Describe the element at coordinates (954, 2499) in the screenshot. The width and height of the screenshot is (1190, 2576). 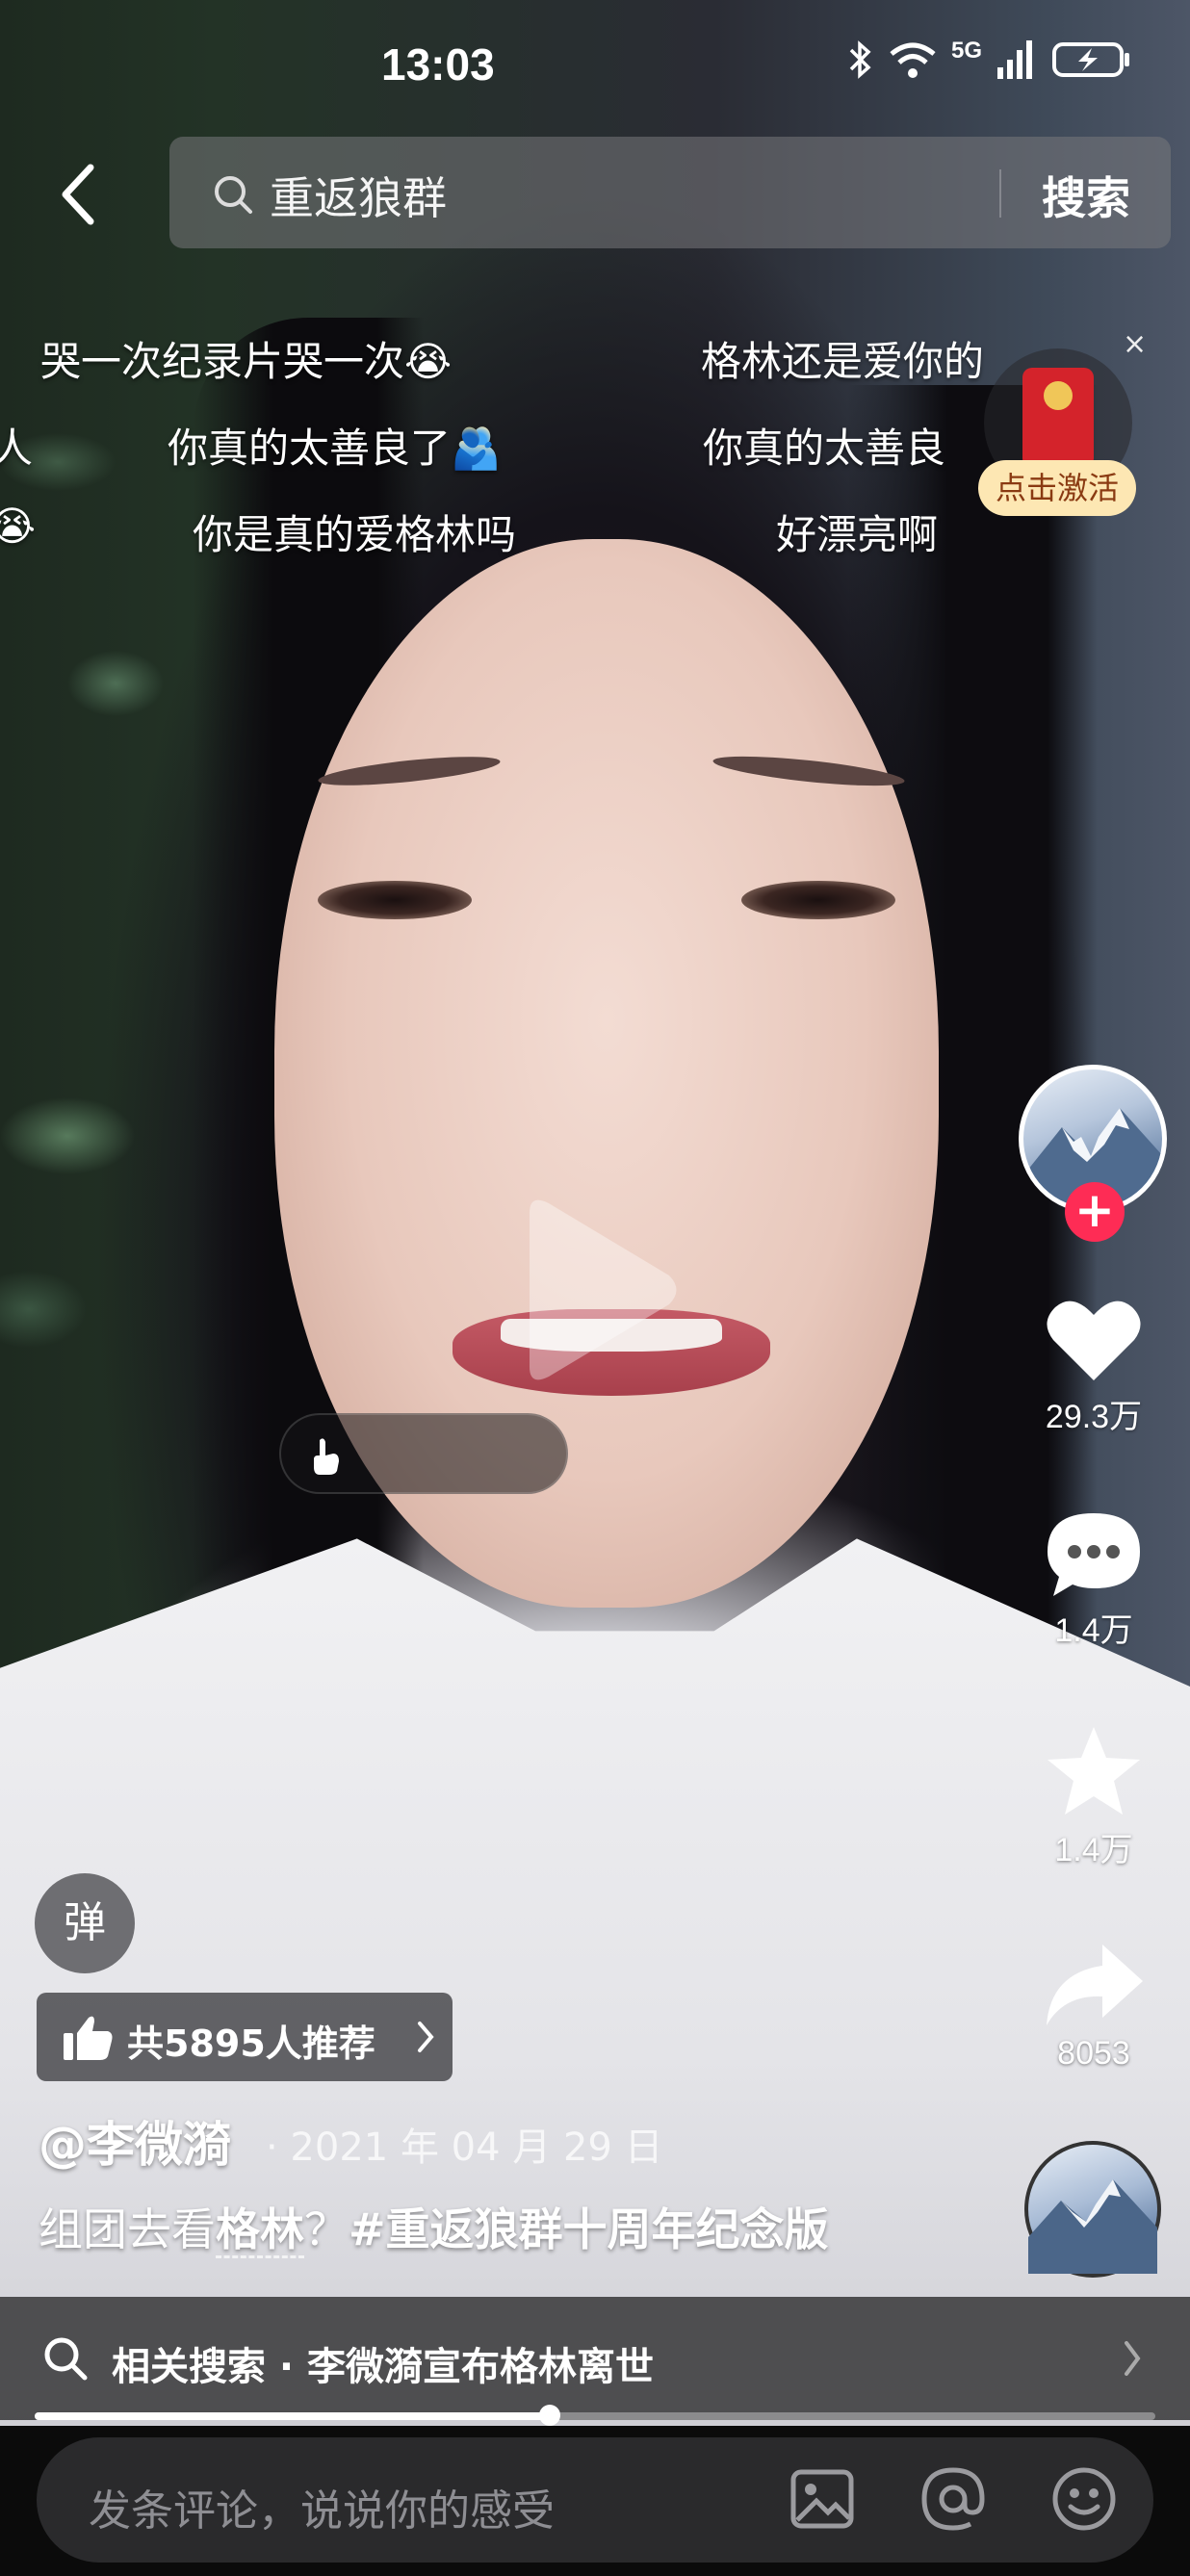
I see `mention-at-icon` at that location.